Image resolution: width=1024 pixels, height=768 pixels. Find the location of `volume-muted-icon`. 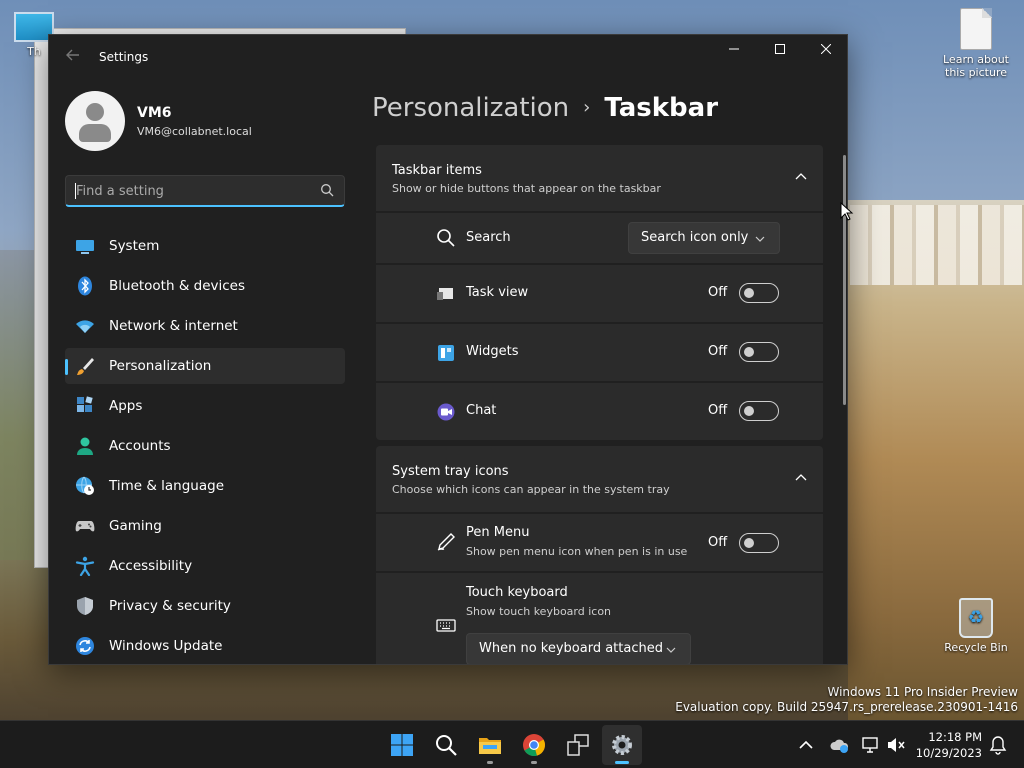

volume-muted-icon is located at coordinates (896, 745).